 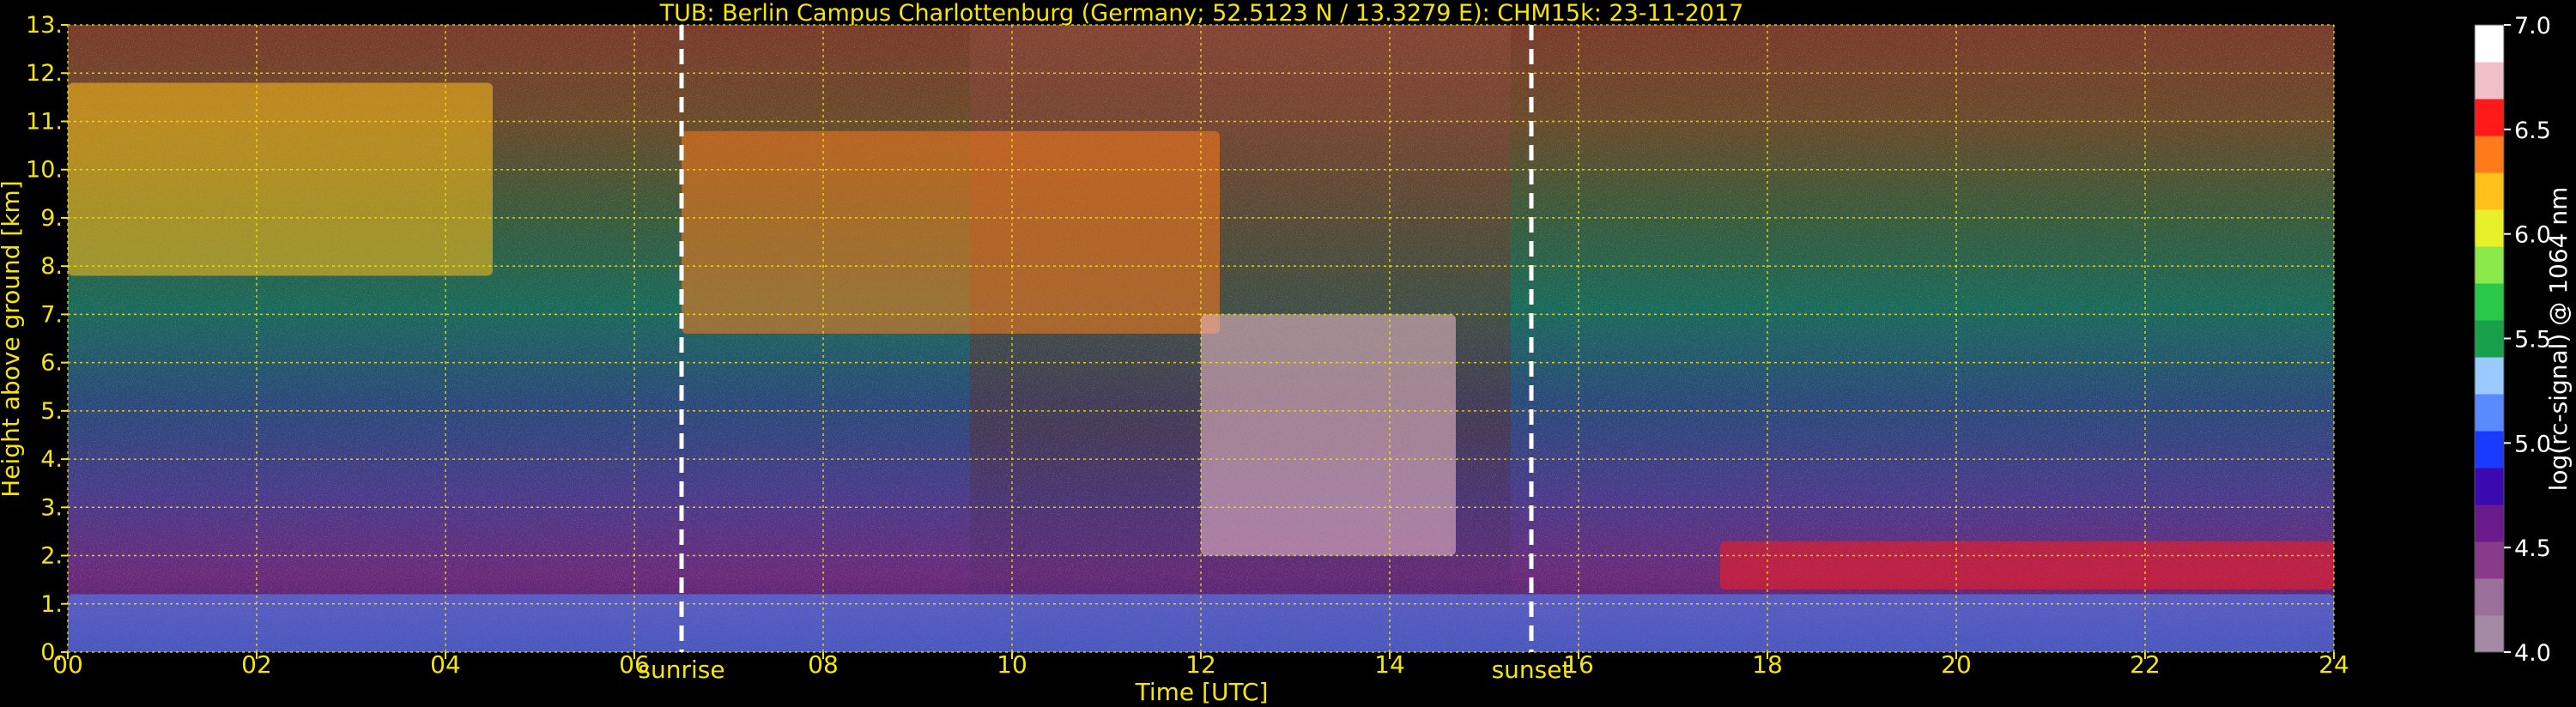 What do you see at coordinates (1389, 664) in the screenshot?
I see `x-tick-label: 14` at bounding box center [1389, 664].